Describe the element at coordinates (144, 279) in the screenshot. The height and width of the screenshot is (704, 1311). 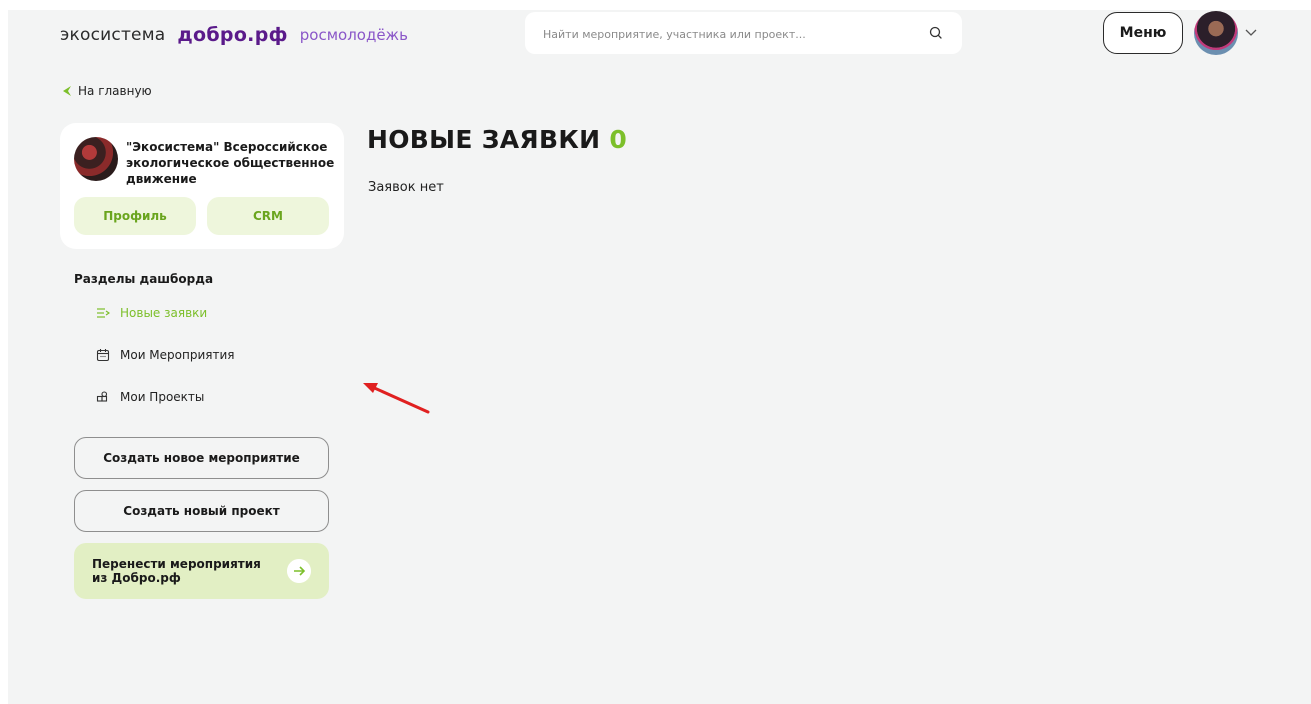
I see `dashboard-sections-title: Разделы дашборда` at that location.